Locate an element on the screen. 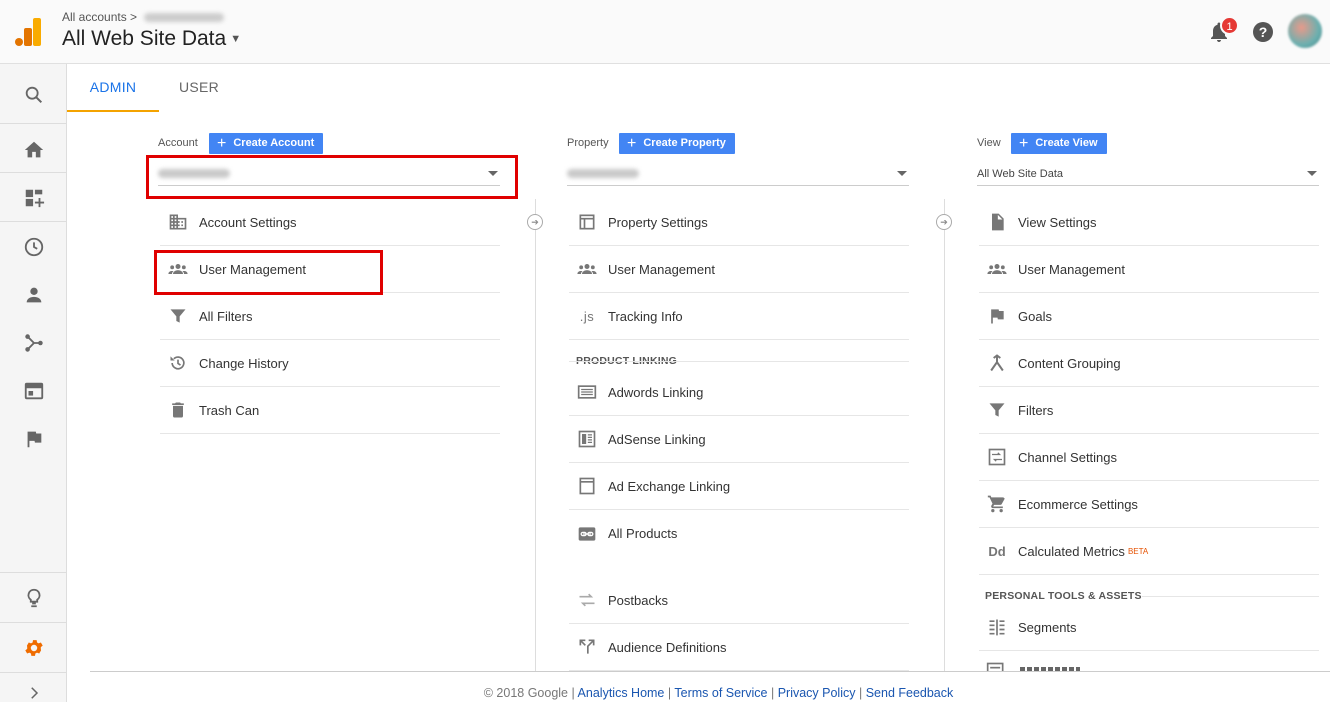 The height and width of the screenshot is (702, 1330). segments-item: Segments is located at coordinates (1149, 627).